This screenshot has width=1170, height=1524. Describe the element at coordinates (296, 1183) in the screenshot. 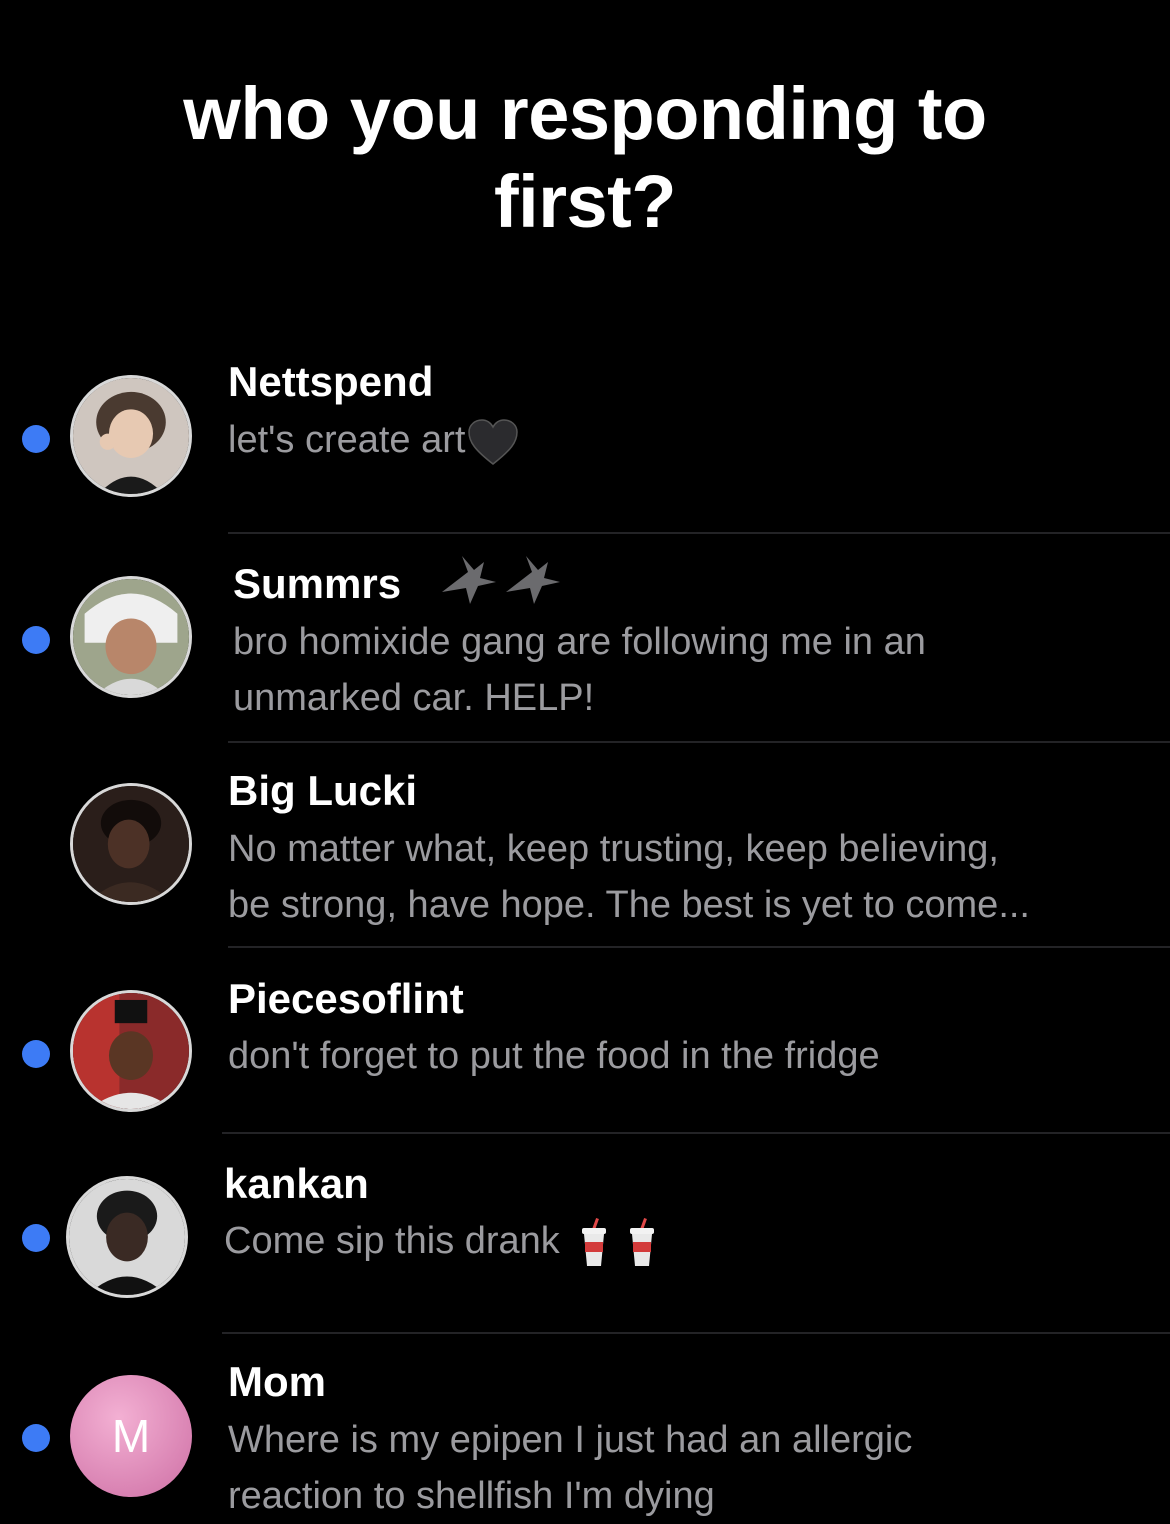

I see `contact-name: kankan` at that location.